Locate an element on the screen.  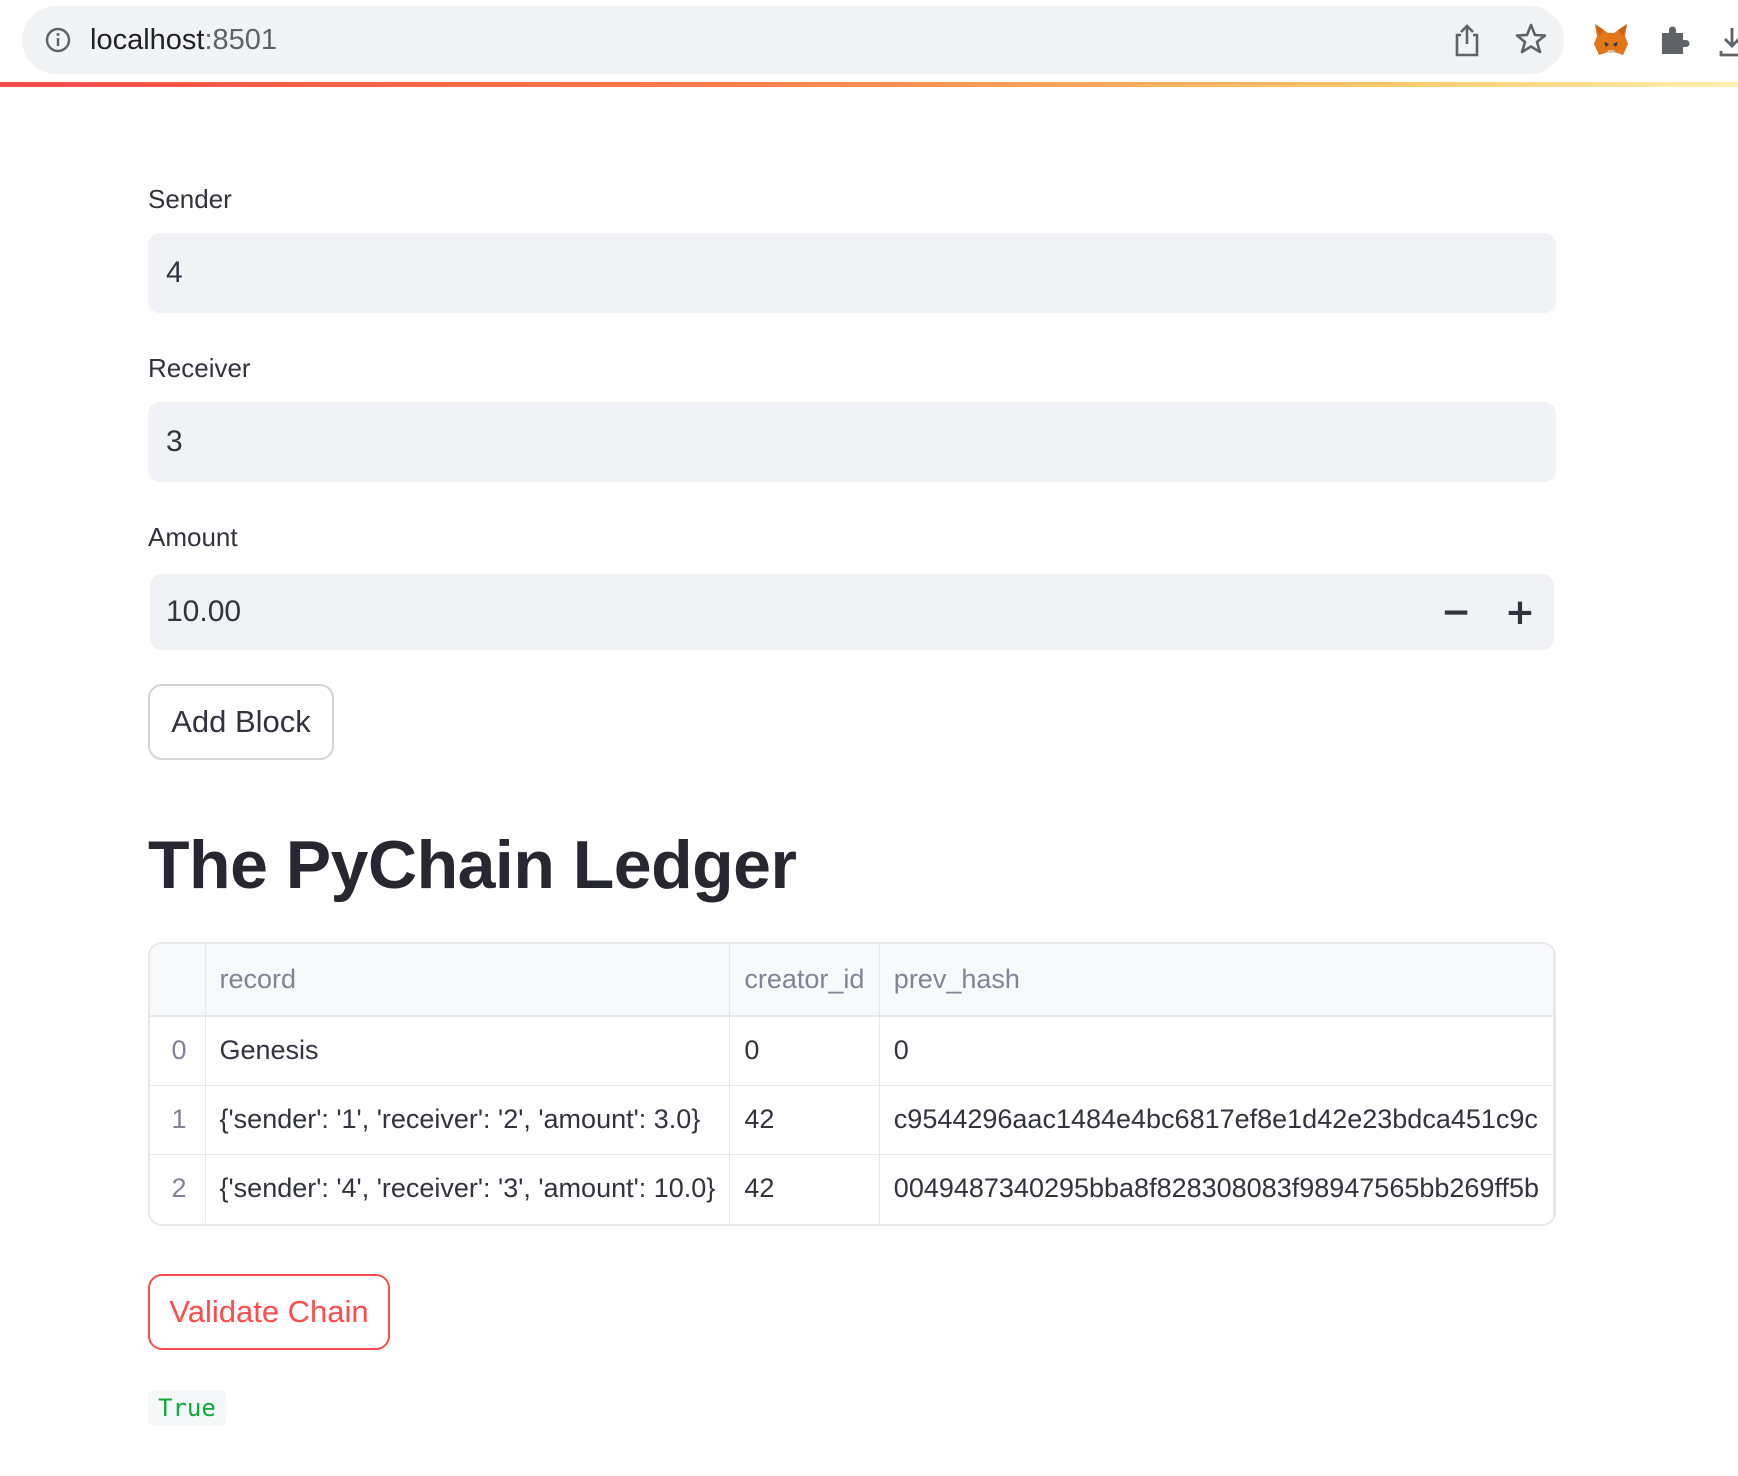
download-icon is located at coordinates (1728, 41).